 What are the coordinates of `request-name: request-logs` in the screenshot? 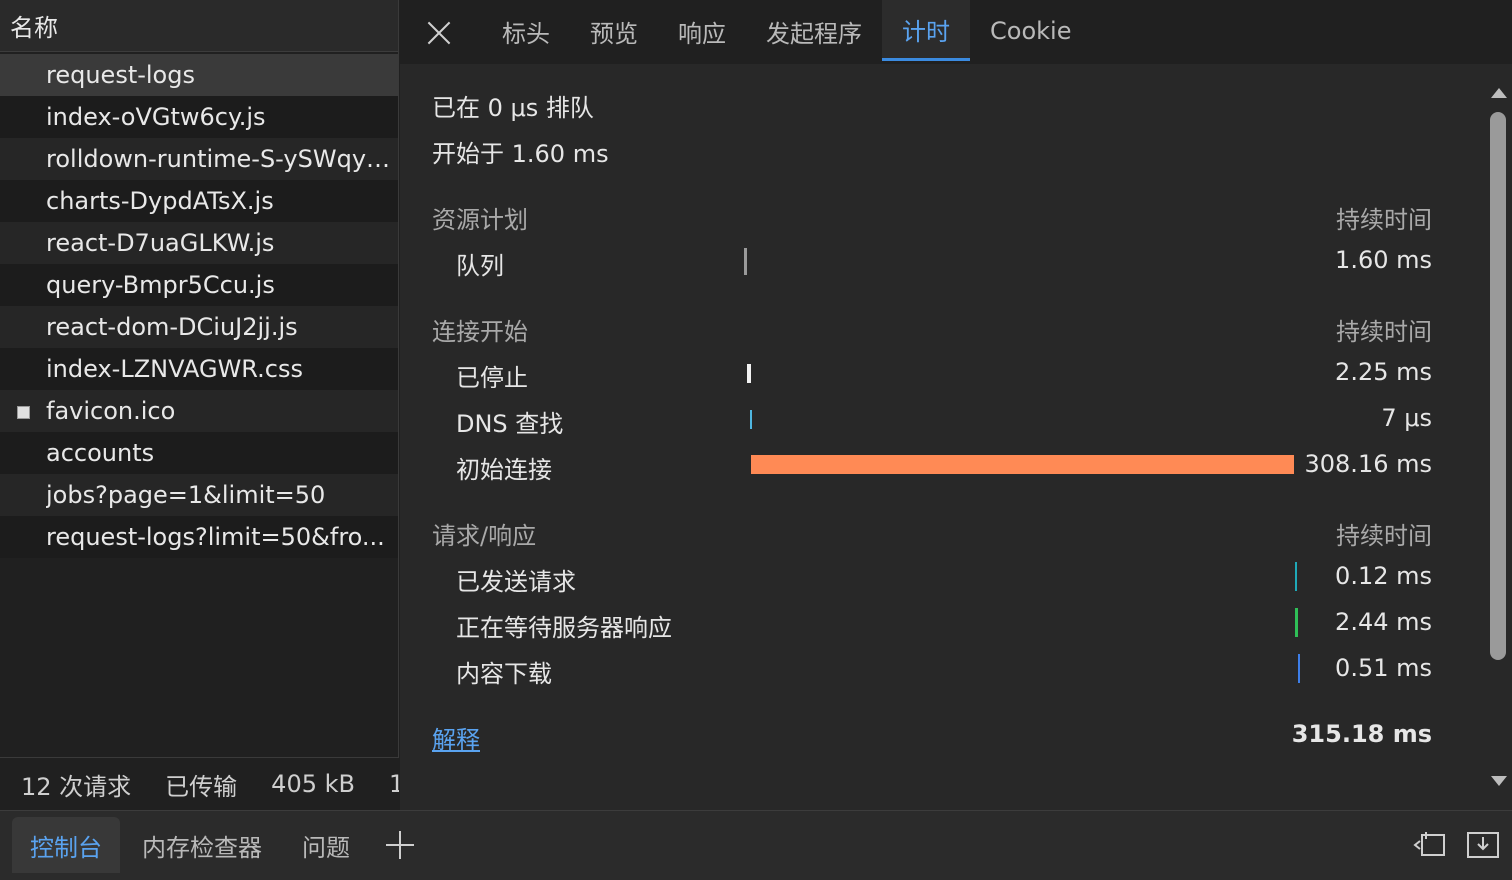 It's located at (120, 75).